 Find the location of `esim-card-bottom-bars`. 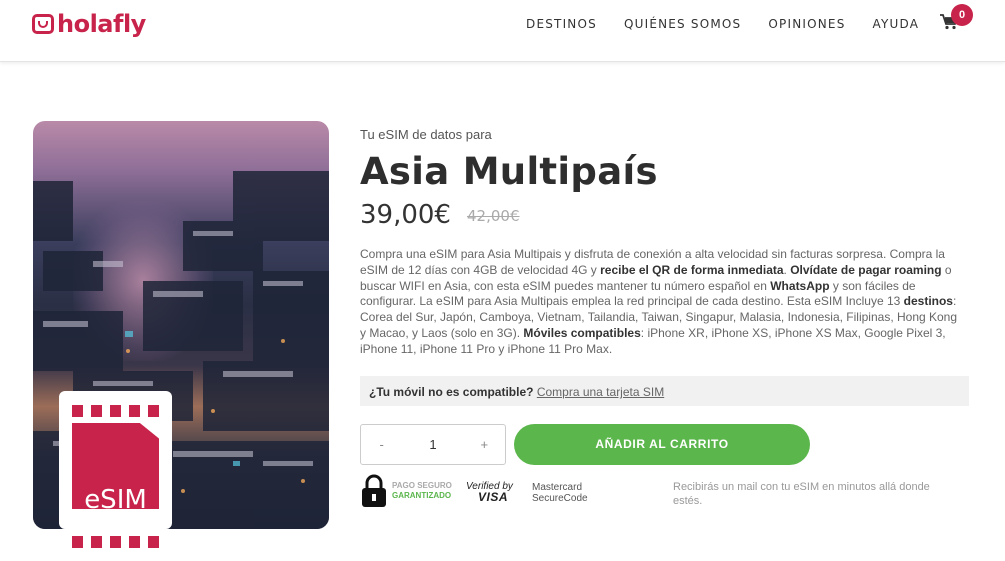

esim-card-bottom-bars is located at coordinates (115, 542).